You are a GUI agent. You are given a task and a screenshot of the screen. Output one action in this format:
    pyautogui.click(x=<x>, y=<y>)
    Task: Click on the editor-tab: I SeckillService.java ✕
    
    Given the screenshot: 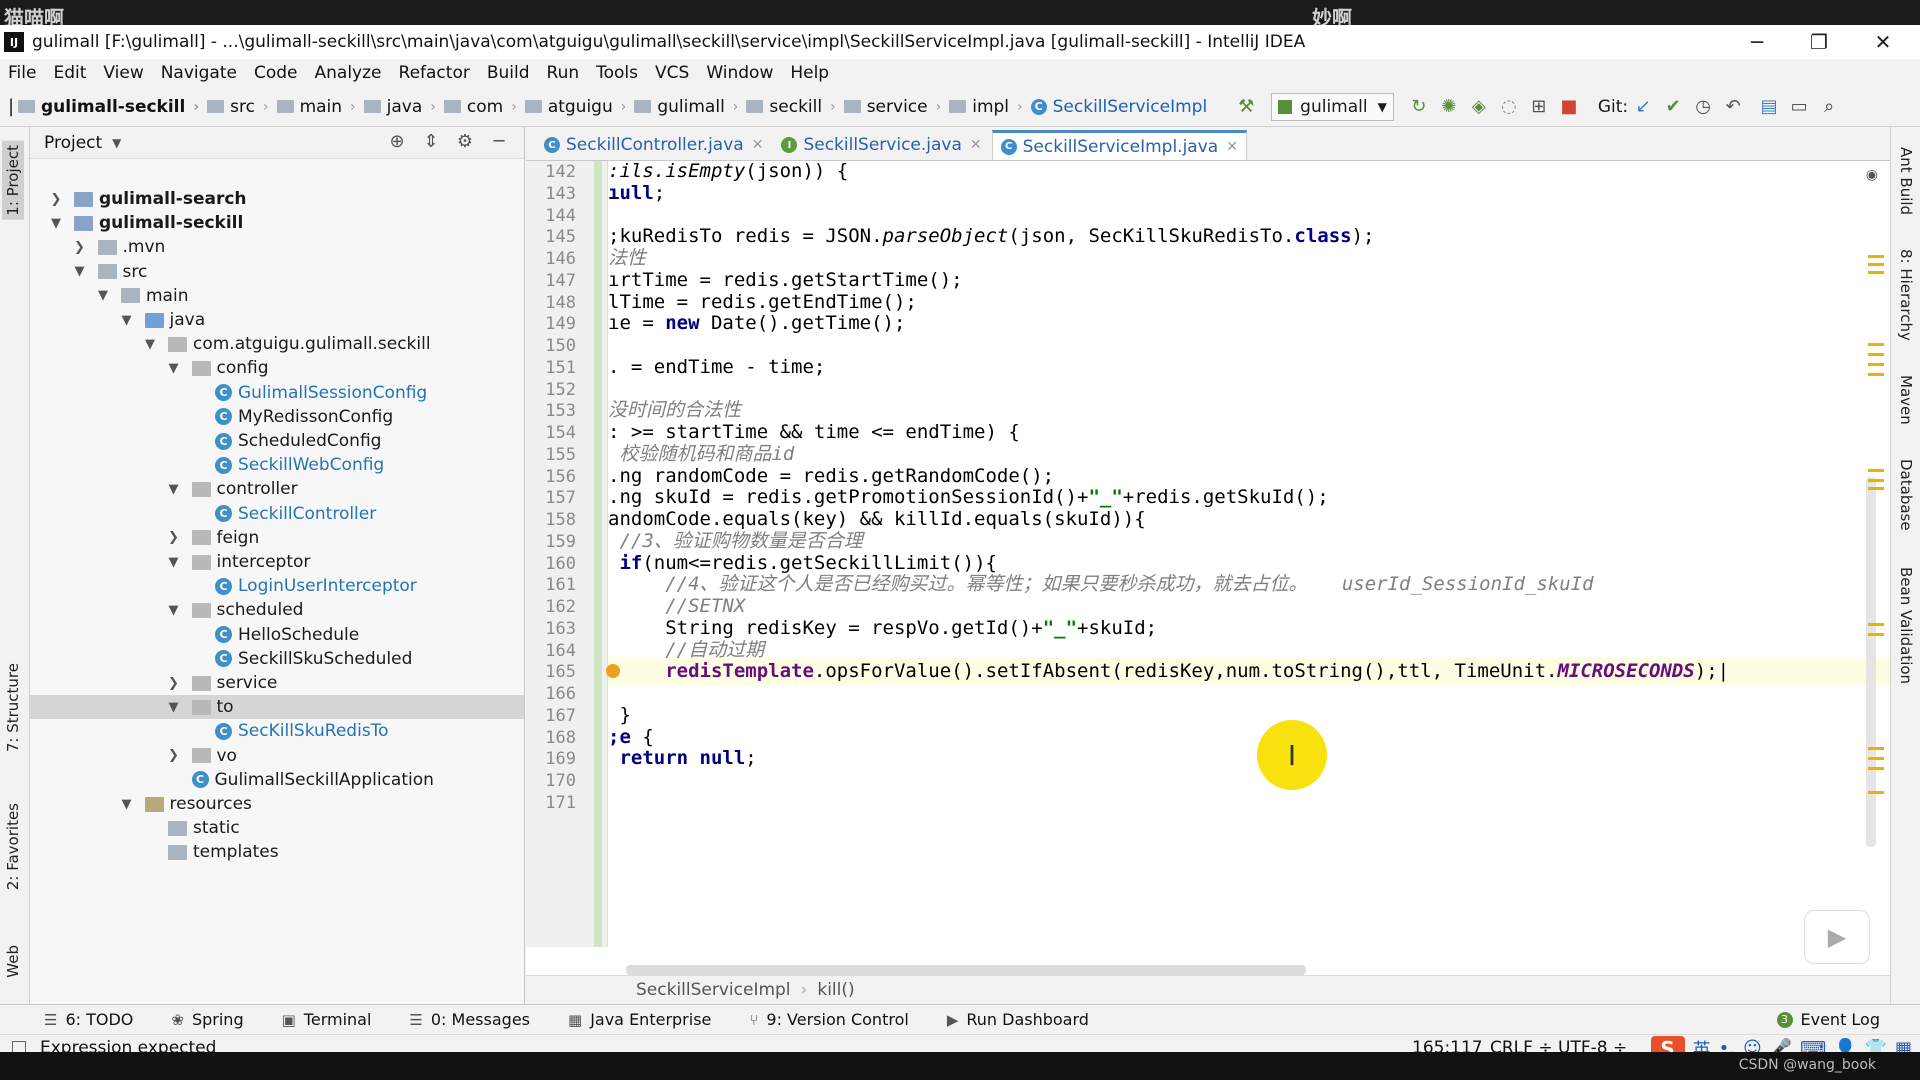 What is the action you would take?
    pyautogui.click(x=881, y=145)
    